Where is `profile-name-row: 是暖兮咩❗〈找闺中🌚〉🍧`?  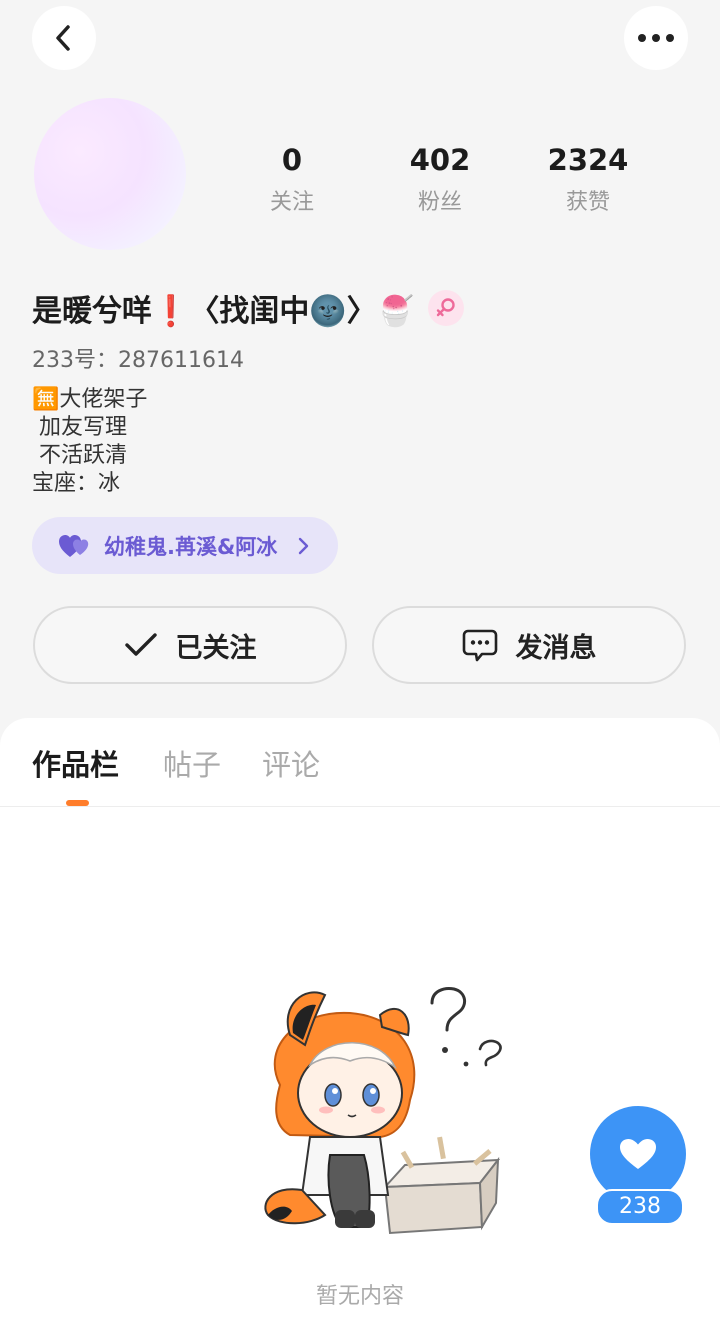
profile-name-row: 是暖兮咩❗〈找闺中🌚〉🍧 is located at coordinates (248, 308).